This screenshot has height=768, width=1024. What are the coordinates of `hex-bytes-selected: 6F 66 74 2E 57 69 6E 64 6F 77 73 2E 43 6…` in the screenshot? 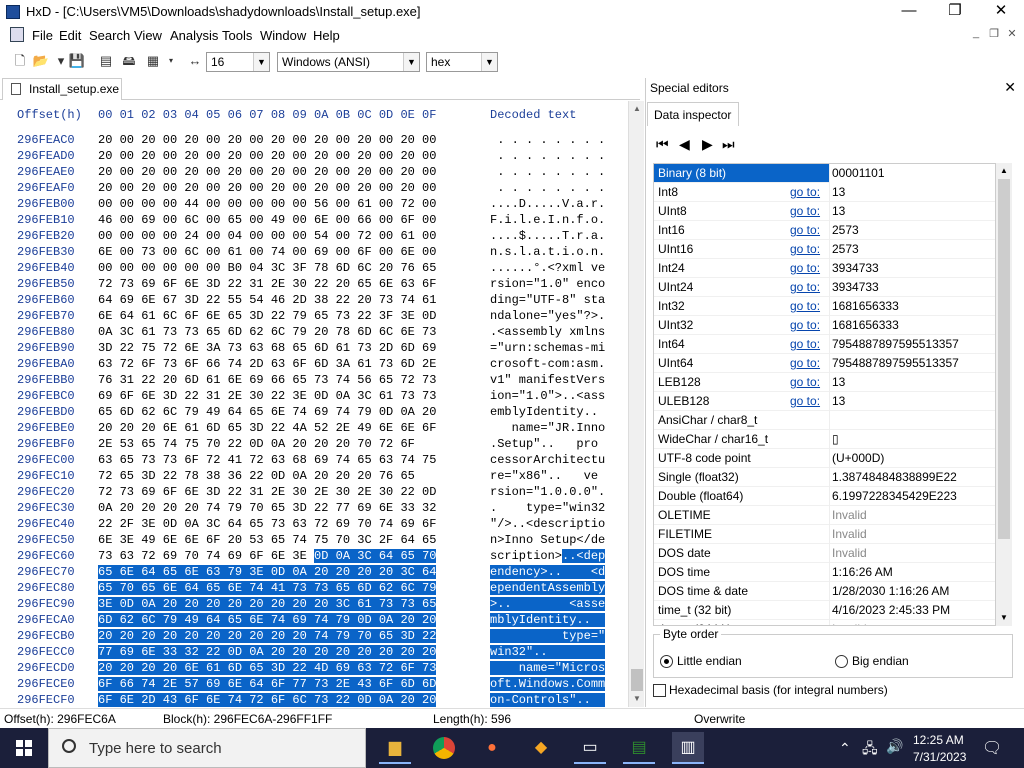 It's located at (267, 684).